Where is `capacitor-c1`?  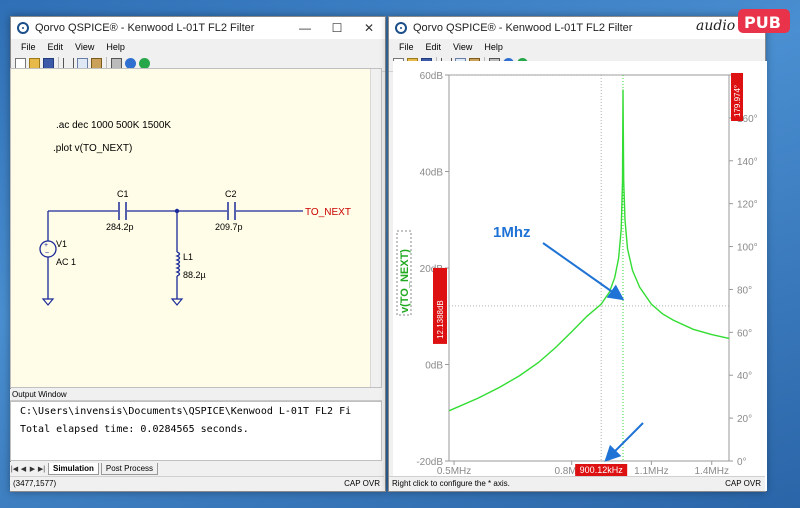
capacitor-c1 is located at coordinates (122, 211).